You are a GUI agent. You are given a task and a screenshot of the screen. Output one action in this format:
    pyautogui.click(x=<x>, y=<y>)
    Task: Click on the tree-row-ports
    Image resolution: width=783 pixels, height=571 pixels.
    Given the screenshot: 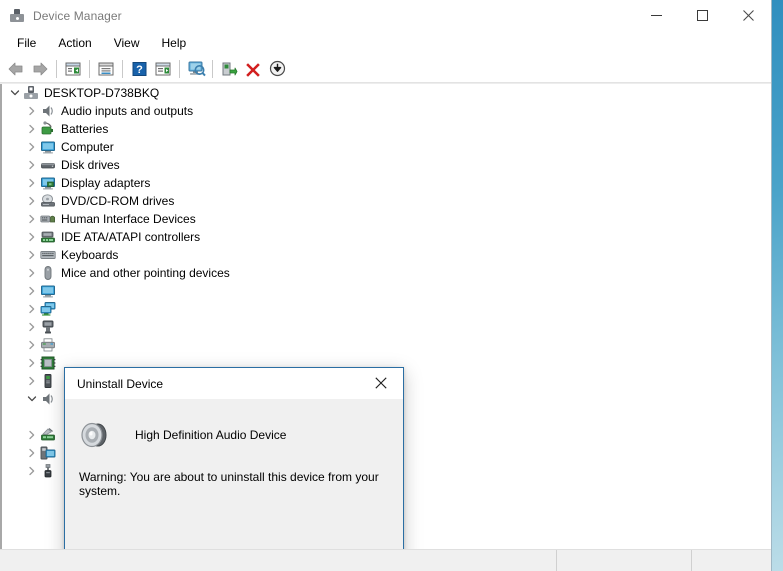 What is the action you would take?
    pyautogui.click(x=385, y=327)
    